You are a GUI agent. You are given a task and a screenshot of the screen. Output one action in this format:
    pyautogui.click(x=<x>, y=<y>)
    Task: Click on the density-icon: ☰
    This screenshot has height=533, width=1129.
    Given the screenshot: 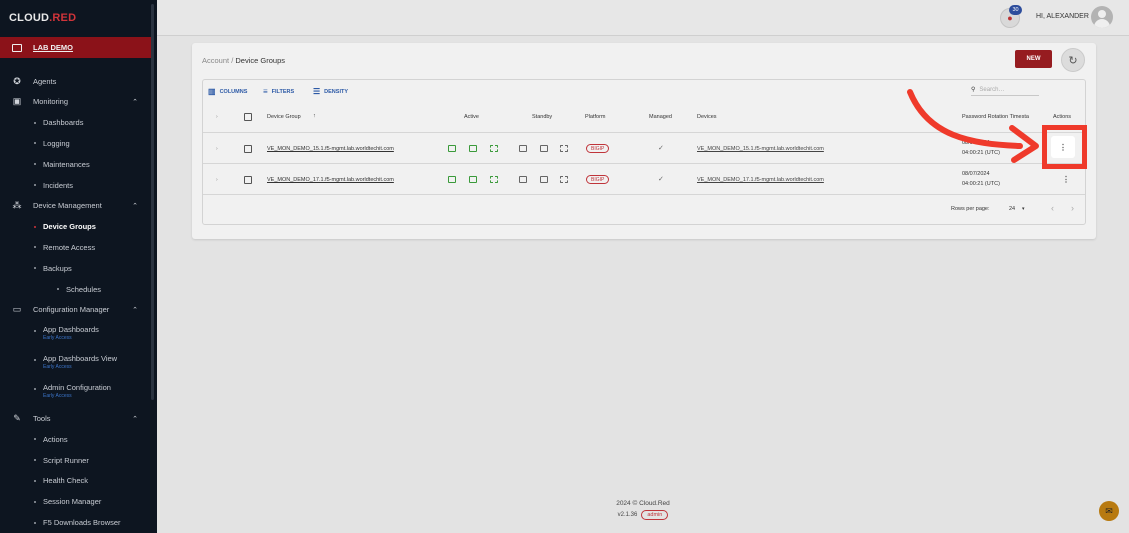 What is the action you would take?
    pyautogui.click(x=317, y=91)
    